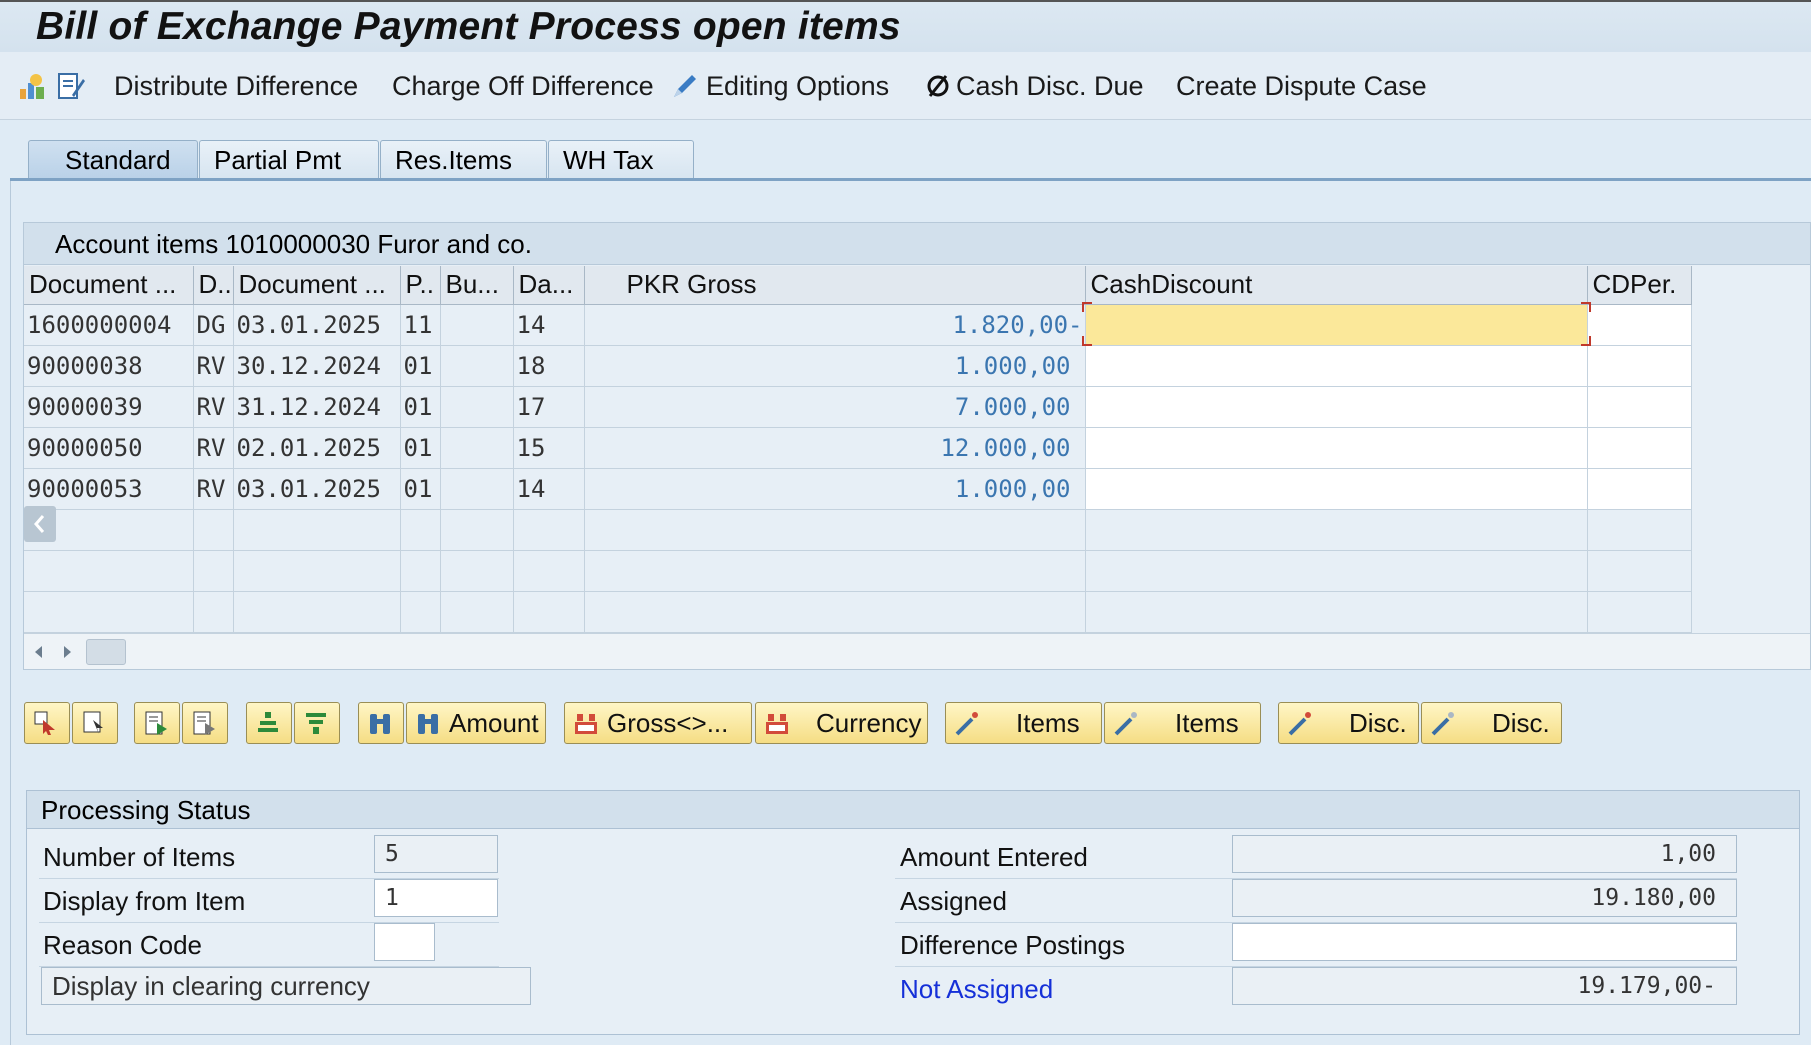 Image resolution: width=1811 pixels, height=1045 pixels. Describe the element at coordinates (1012, 945) in the screenshot. I see `difference-postings-label: Difference Postings` at that location.